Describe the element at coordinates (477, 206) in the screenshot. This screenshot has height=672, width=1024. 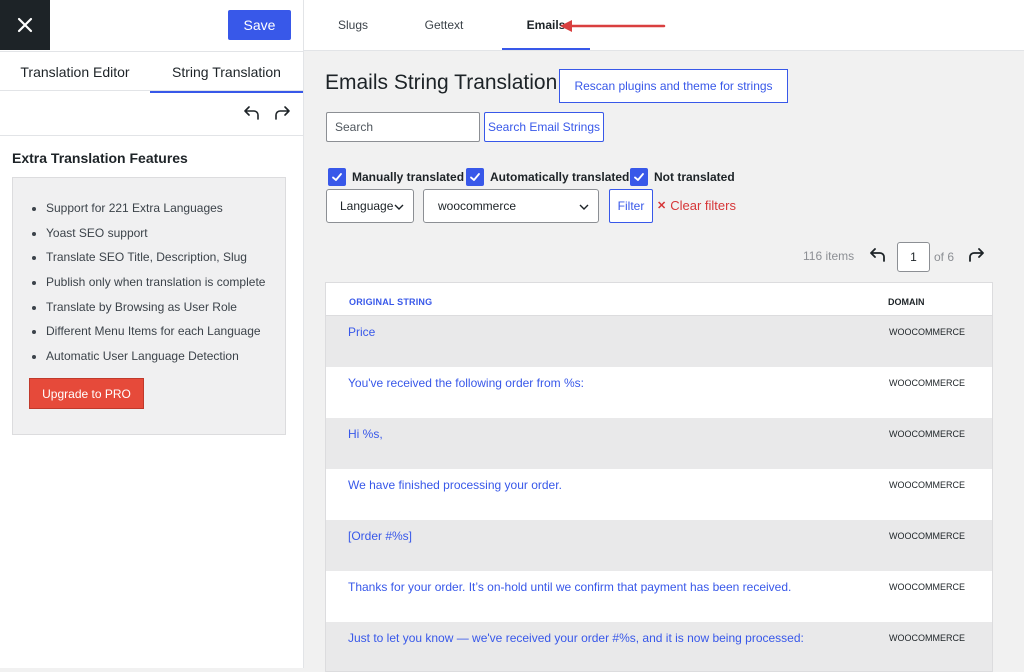
I see `domain-select-value: woocommerce` at that location.